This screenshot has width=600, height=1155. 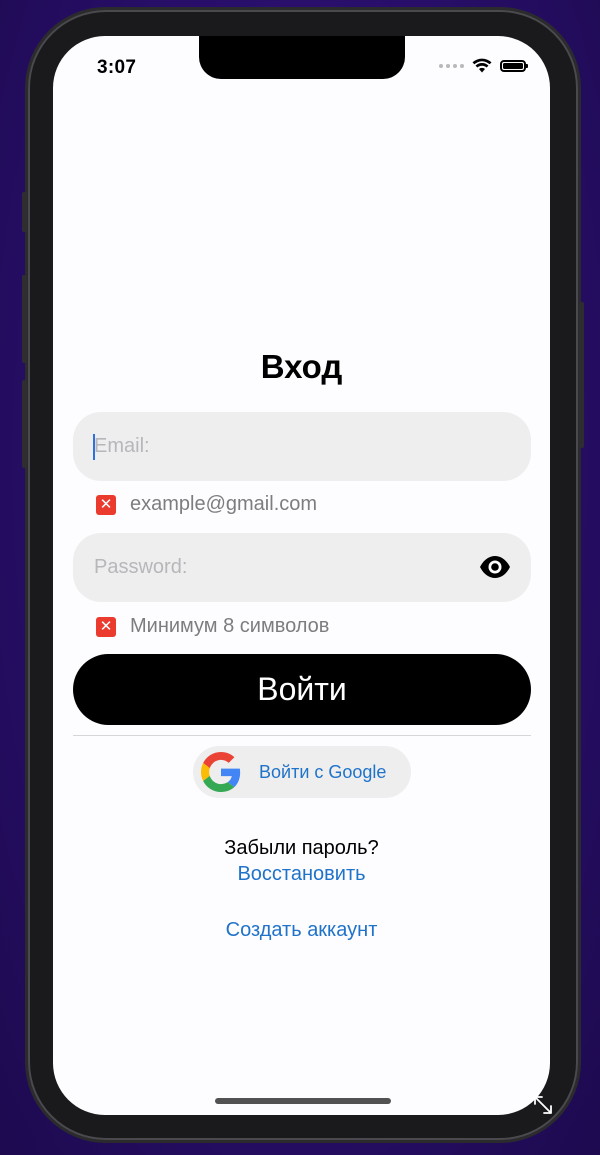 I want to click on password-input, so click(x=274, y=567).